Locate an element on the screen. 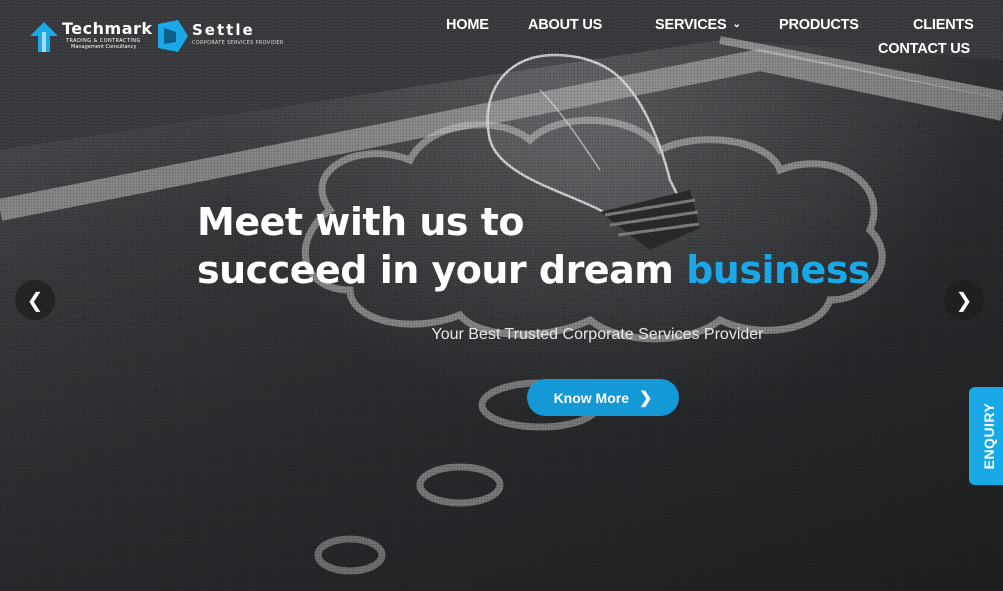 The image size is (1003, 591). slider-next-button: ❯ is located at coordinates (964, 300).